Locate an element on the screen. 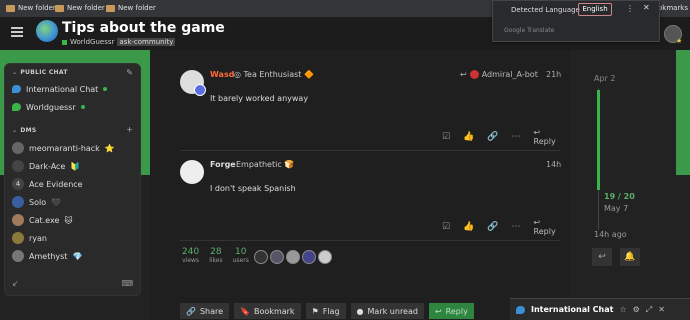  category-color-swatch is located at coordinates (64, 42).